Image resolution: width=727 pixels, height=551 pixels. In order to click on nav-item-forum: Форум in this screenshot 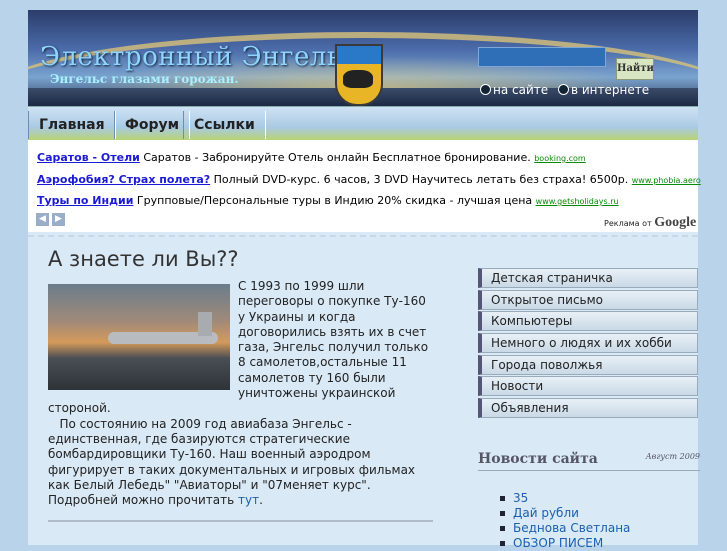, I will do `click(152, 125)`.